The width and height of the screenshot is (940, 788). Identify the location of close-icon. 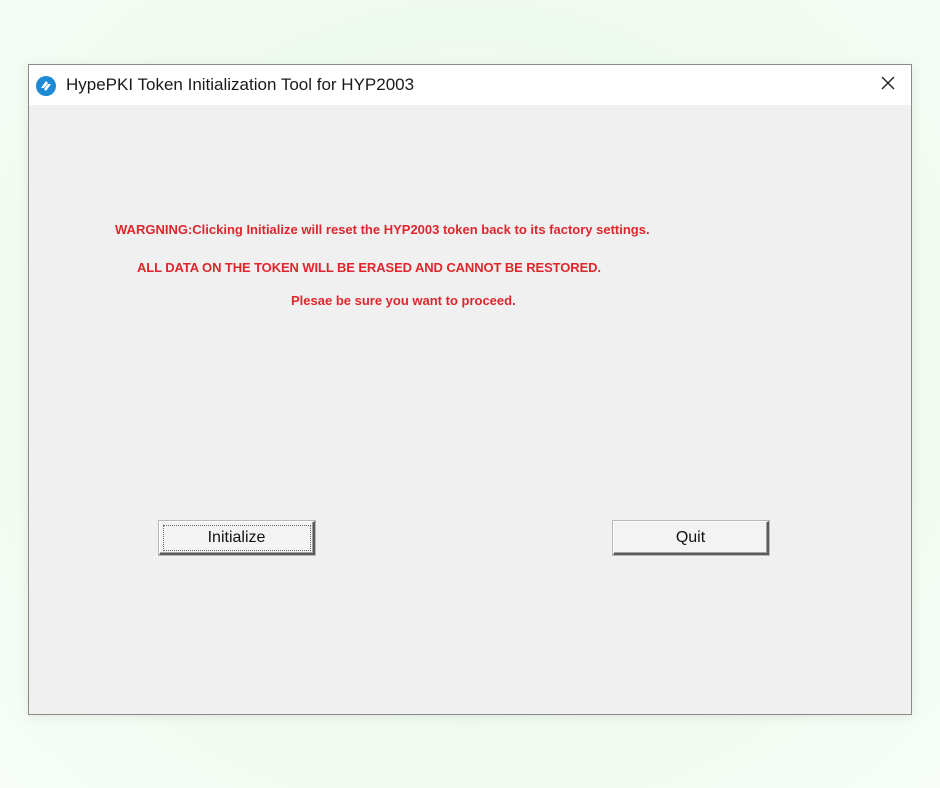
(888, 85).